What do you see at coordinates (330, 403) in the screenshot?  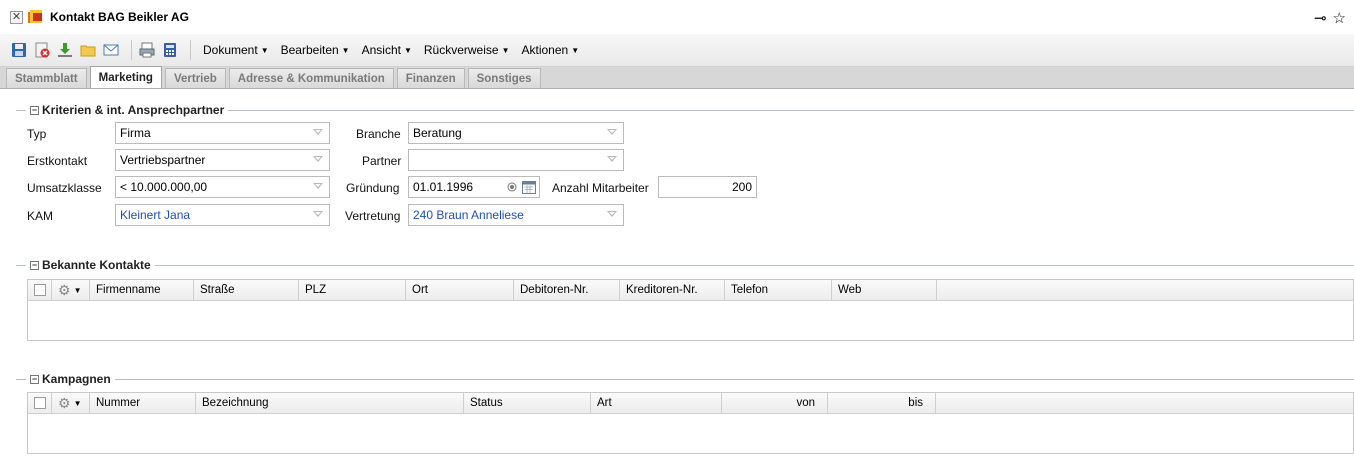 I see `column-header: Bezeichnung` at bounding box center [330, 403].